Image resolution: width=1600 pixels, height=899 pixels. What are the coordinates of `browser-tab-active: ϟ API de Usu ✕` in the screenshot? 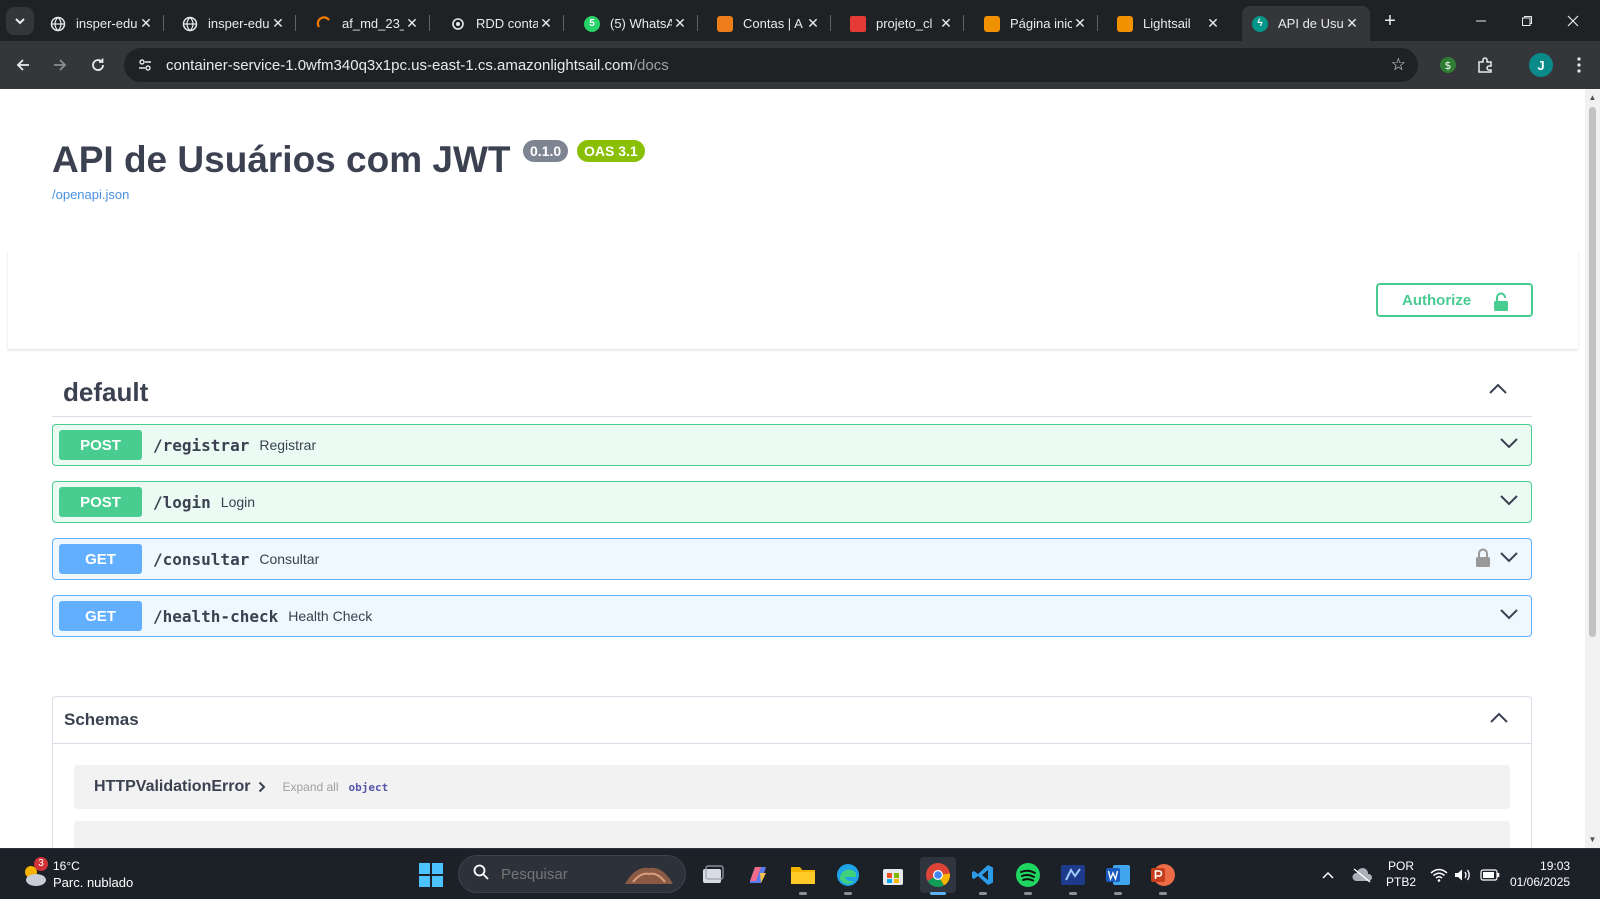 It's located at (1306, 23).